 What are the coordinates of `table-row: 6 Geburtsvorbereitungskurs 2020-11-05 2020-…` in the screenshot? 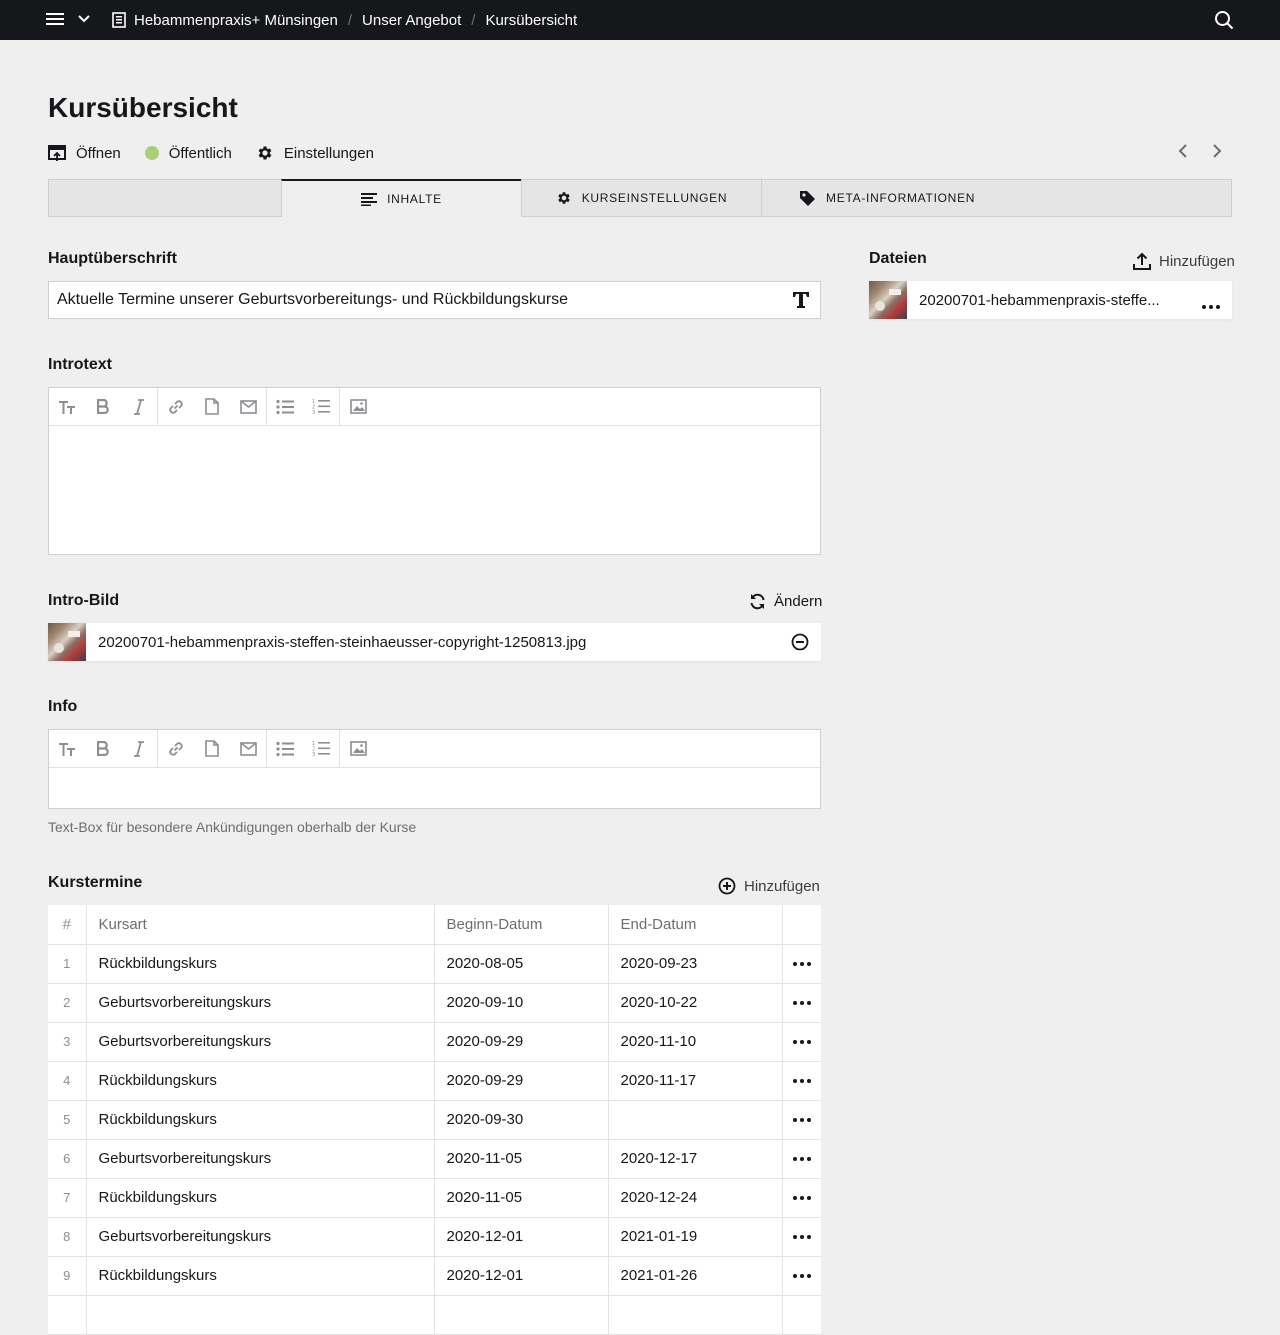 It's located at (434, 1159).